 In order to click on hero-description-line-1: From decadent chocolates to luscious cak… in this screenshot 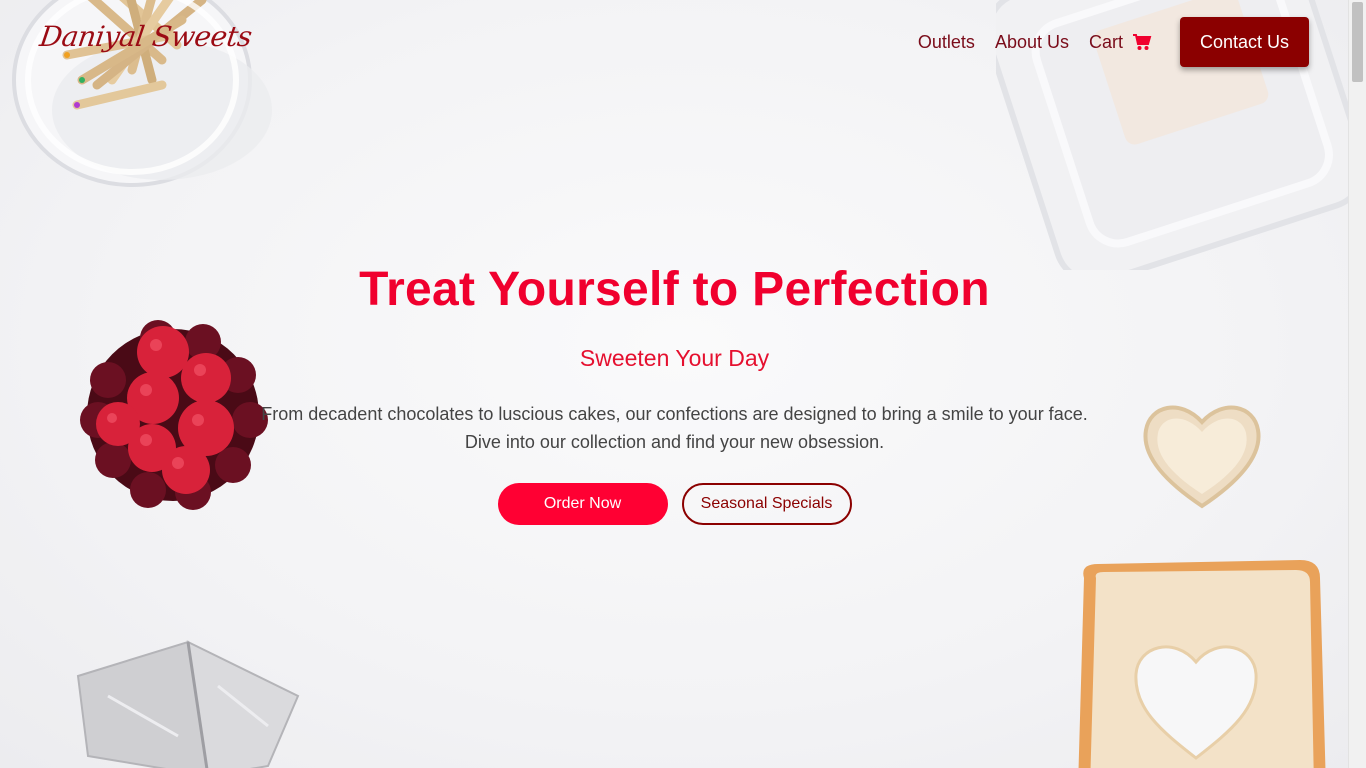, I will do `click(674, 414)`.